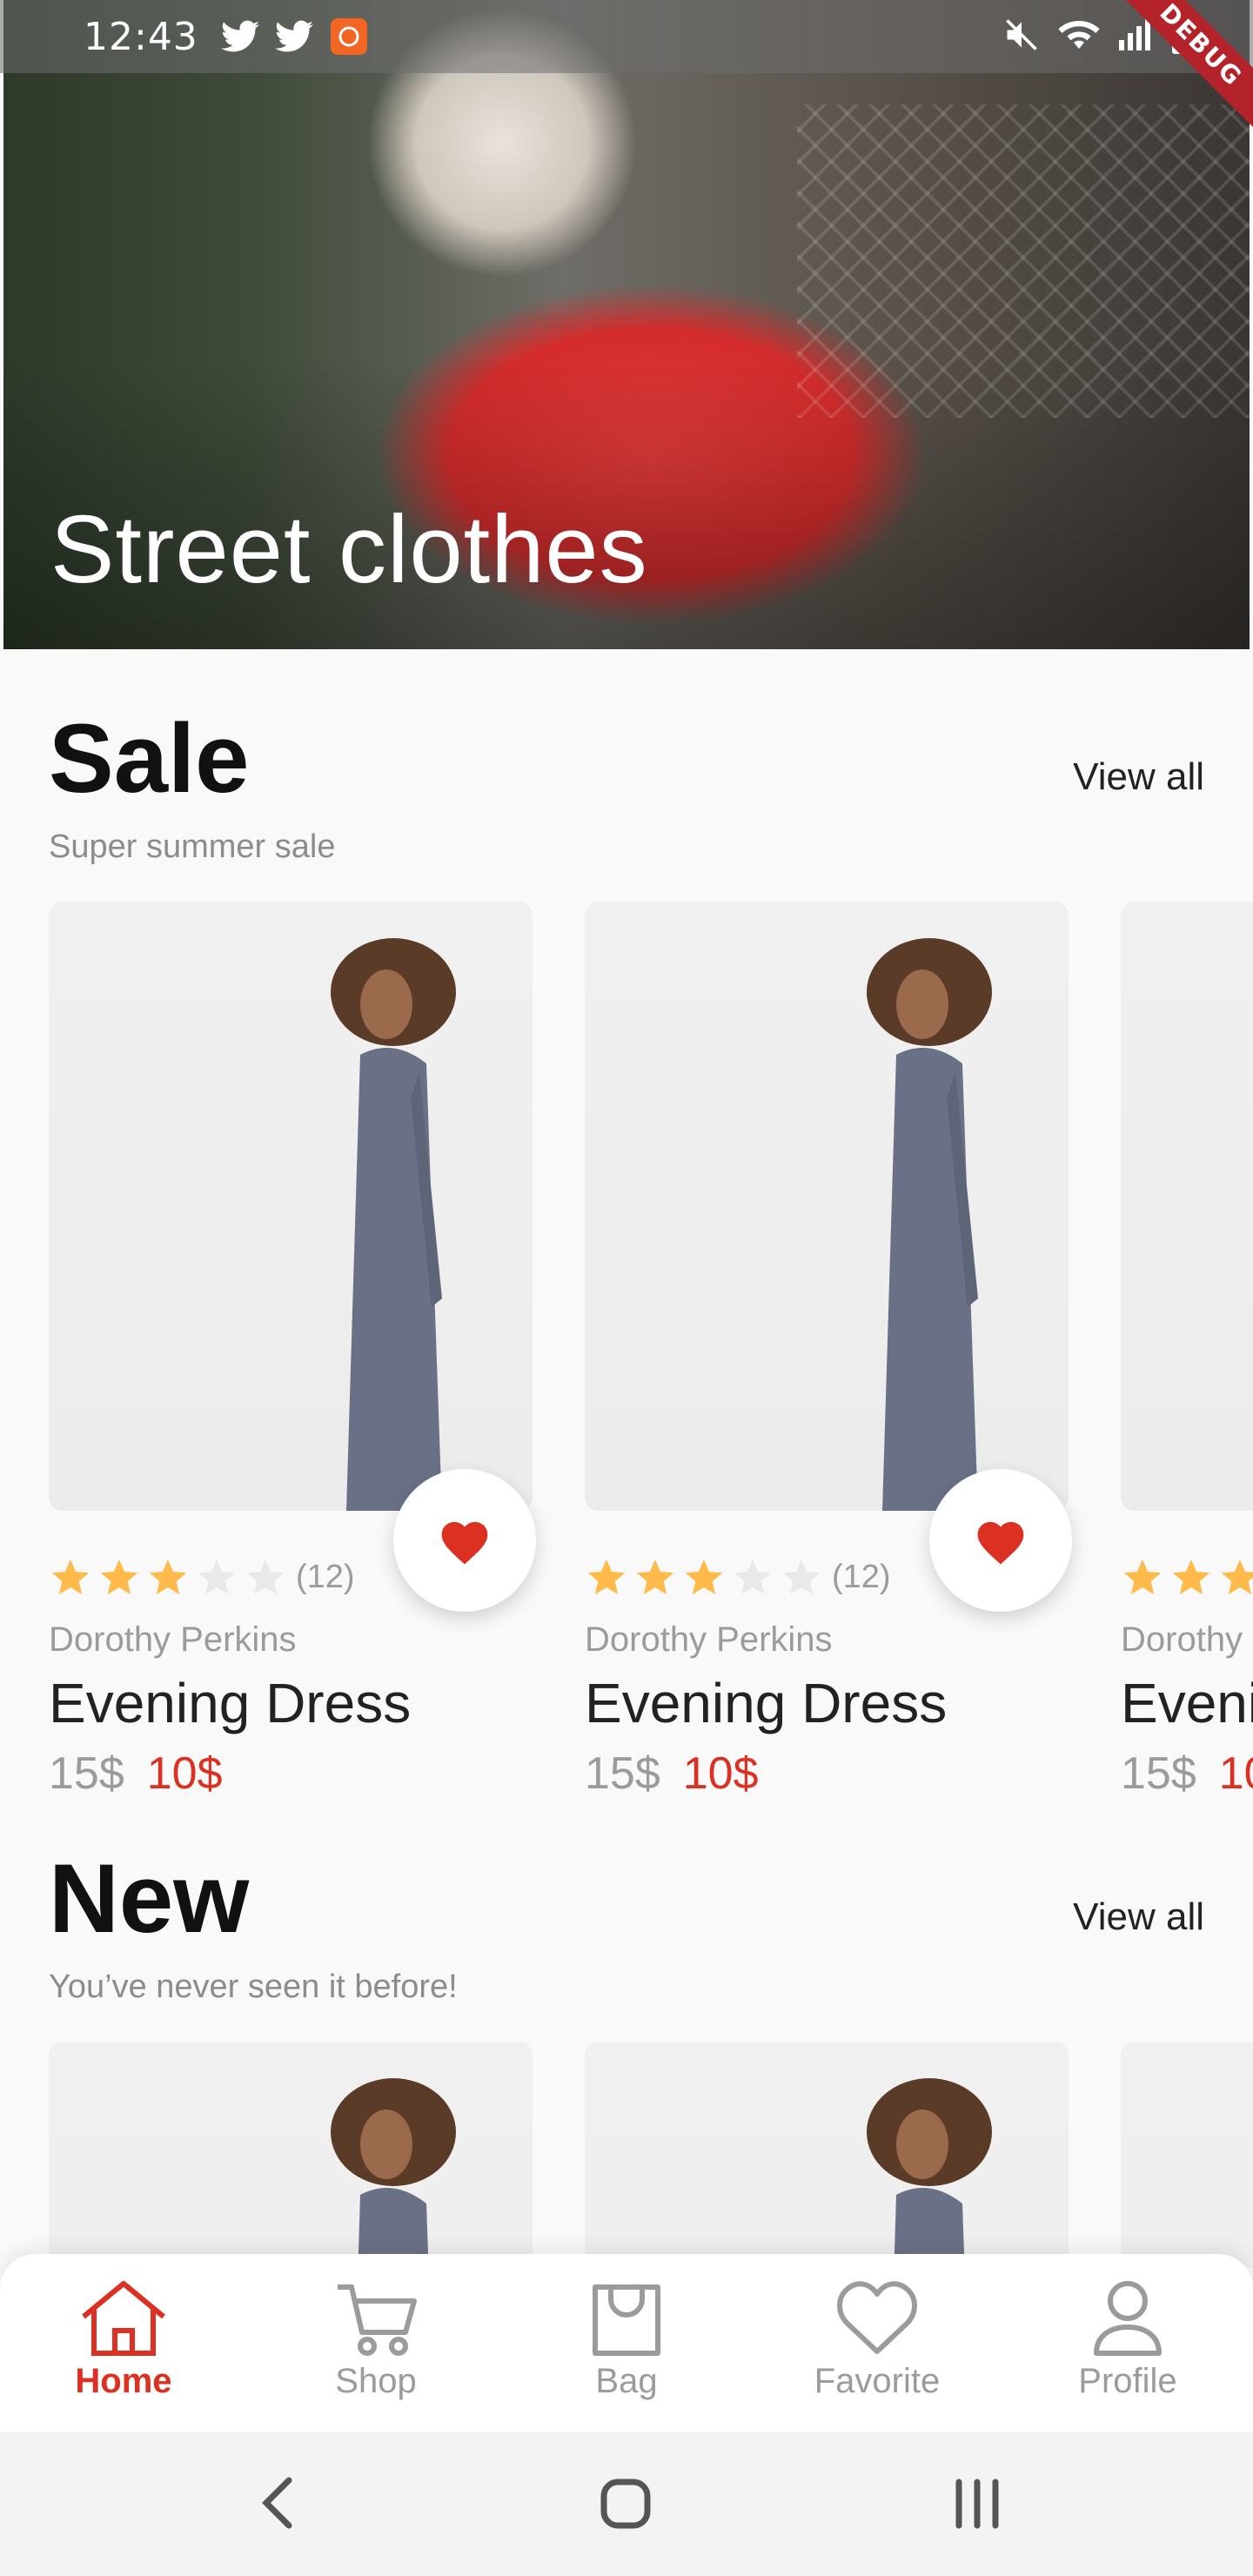 Image resolution: width=1253 pixels, height=2576 pixels. Describe the element at coordinates (349, 549) in the screenshot. I see `hero-title: Street clothes` at that location.